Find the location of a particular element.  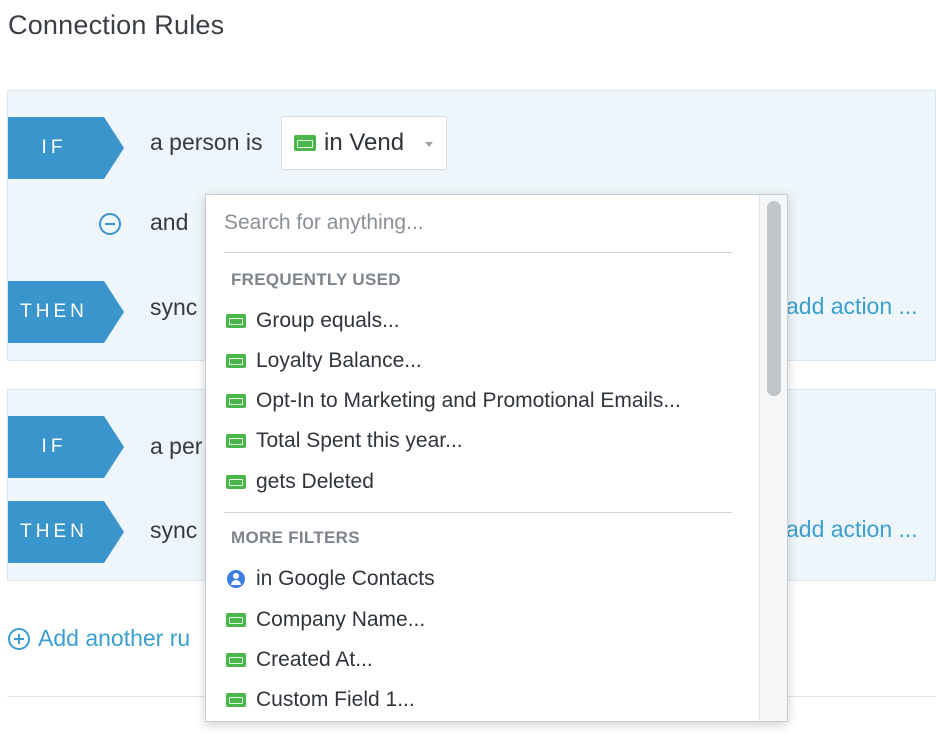

filter-option: gets Deleted is located at coordinates (490, 482).